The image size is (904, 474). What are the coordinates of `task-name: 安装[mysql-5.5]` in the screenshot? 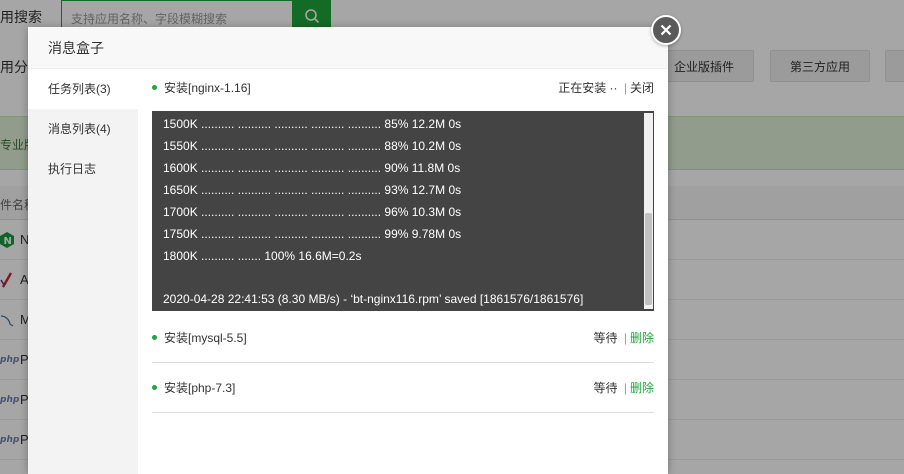 It's located at (205, 338).